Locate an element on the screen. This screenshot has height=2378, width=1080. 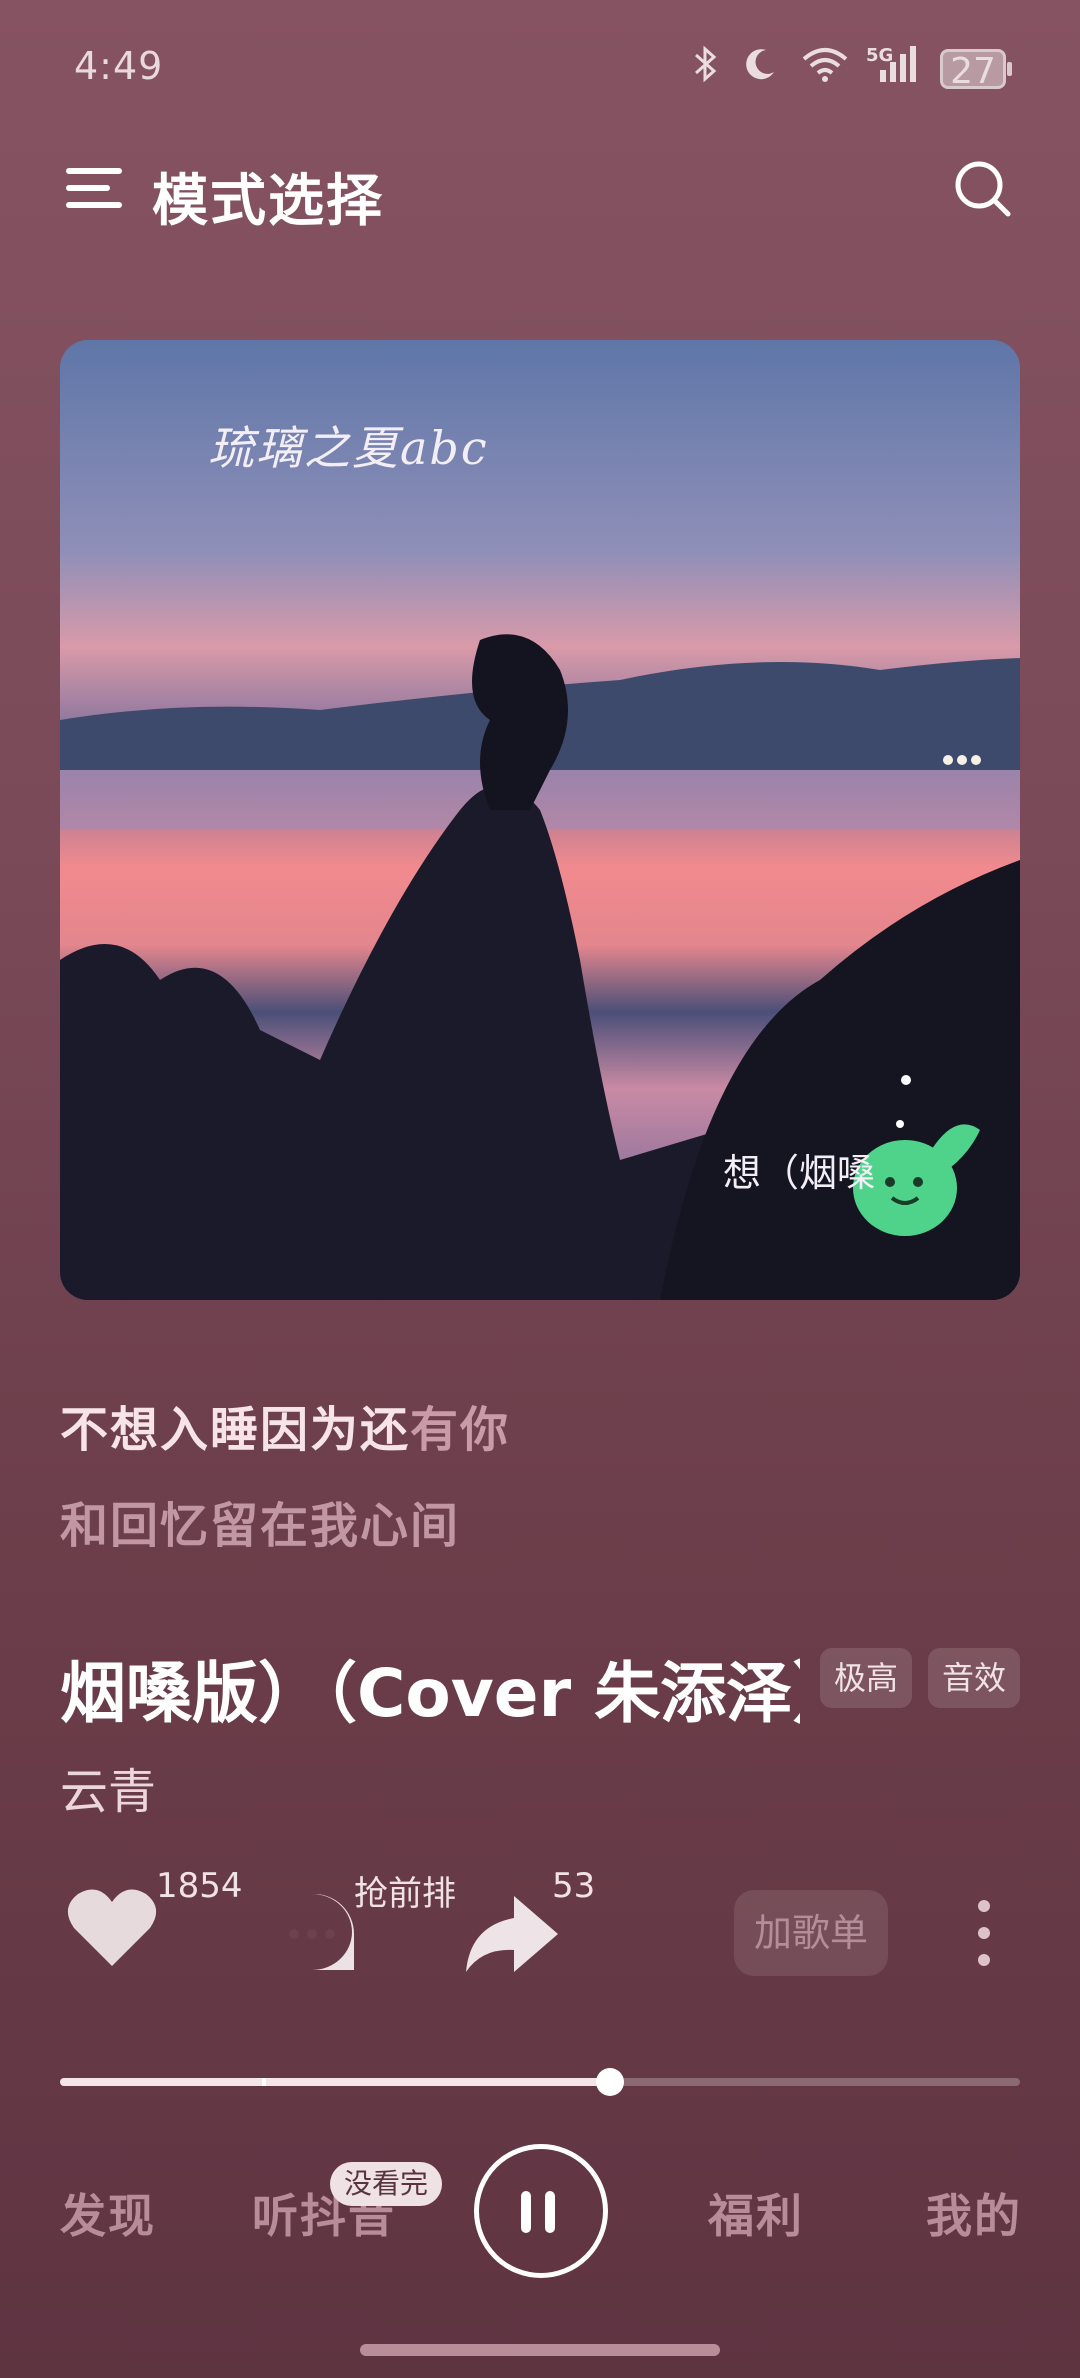
sound-effect-badge: 音效 is located at coordinates (974, 1678).